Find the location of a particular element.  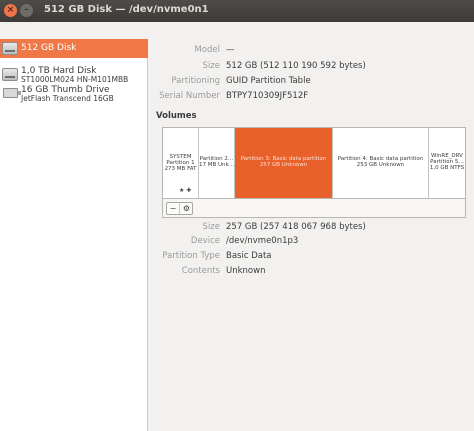

volume-toolbar: − ⚙ is located at coordinates (314, 208).